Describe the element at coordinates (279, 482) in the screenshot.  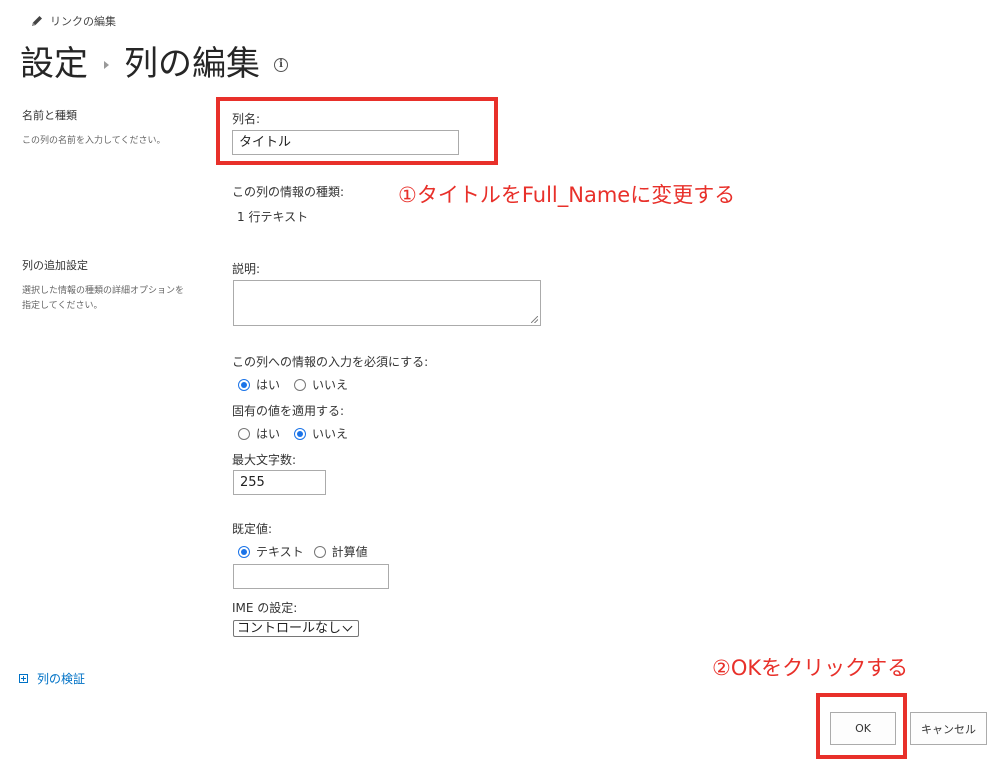
I see `max-chars-input: 255` at that location.